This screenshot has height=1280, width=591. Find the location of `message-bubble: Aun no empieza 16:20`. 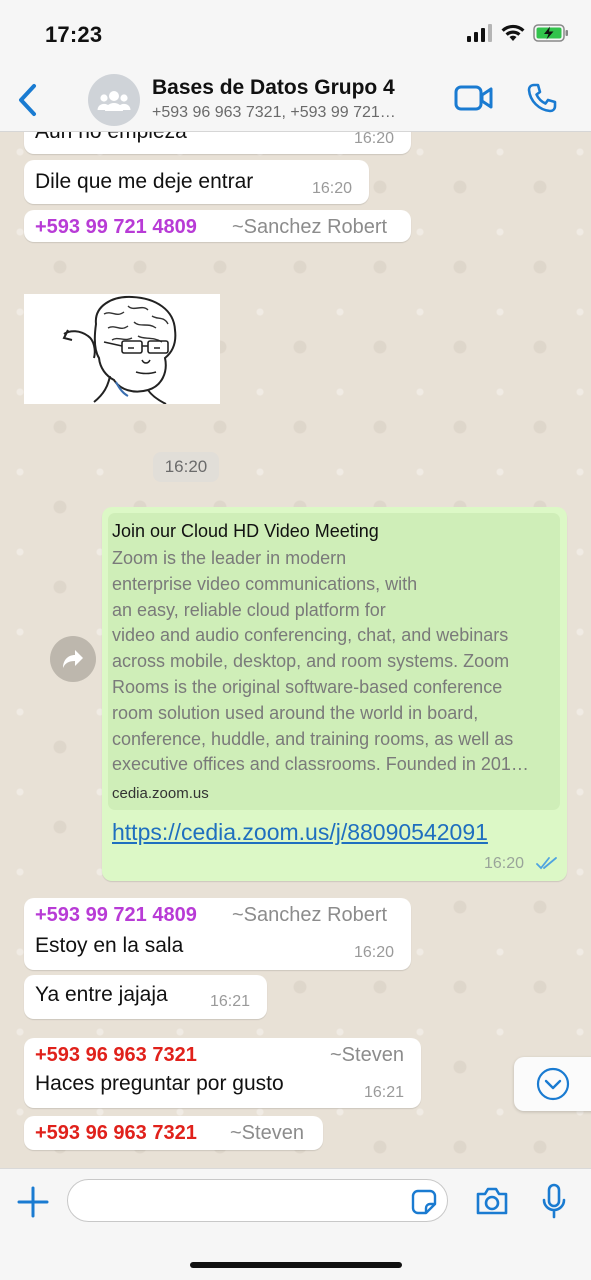

message-bubble: Aun no empieza 16:20 is located at coordinates (217, 143).